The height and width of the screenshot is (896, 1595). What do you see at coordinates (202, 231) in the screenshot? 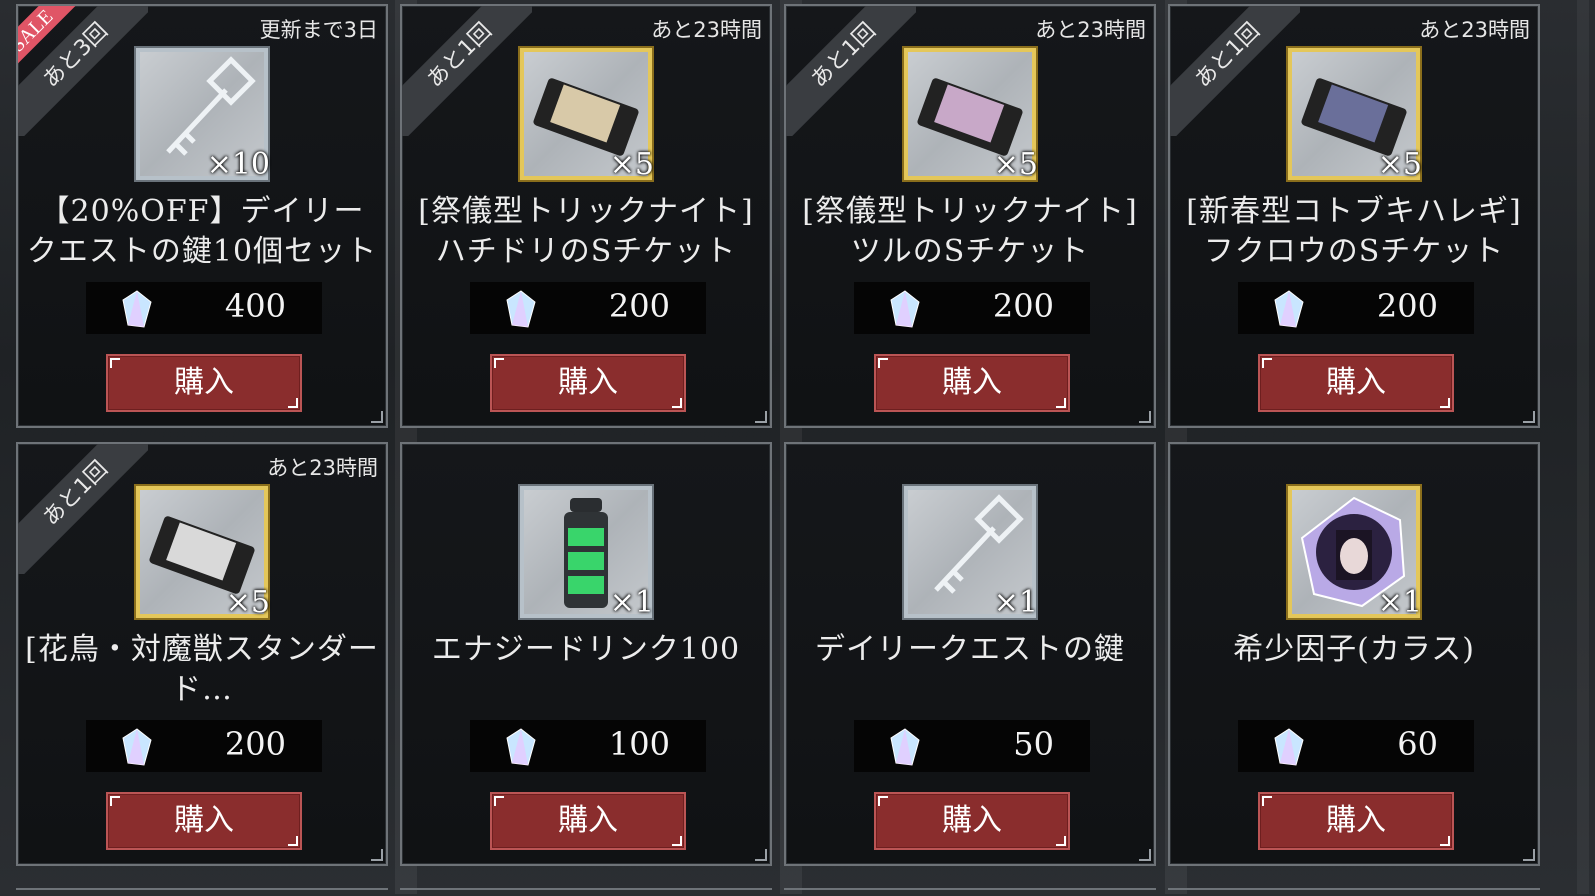
I see `item-name: 【20%OFF】デイリー クエストの鍵10個セット` at bounding box center [202, 231].